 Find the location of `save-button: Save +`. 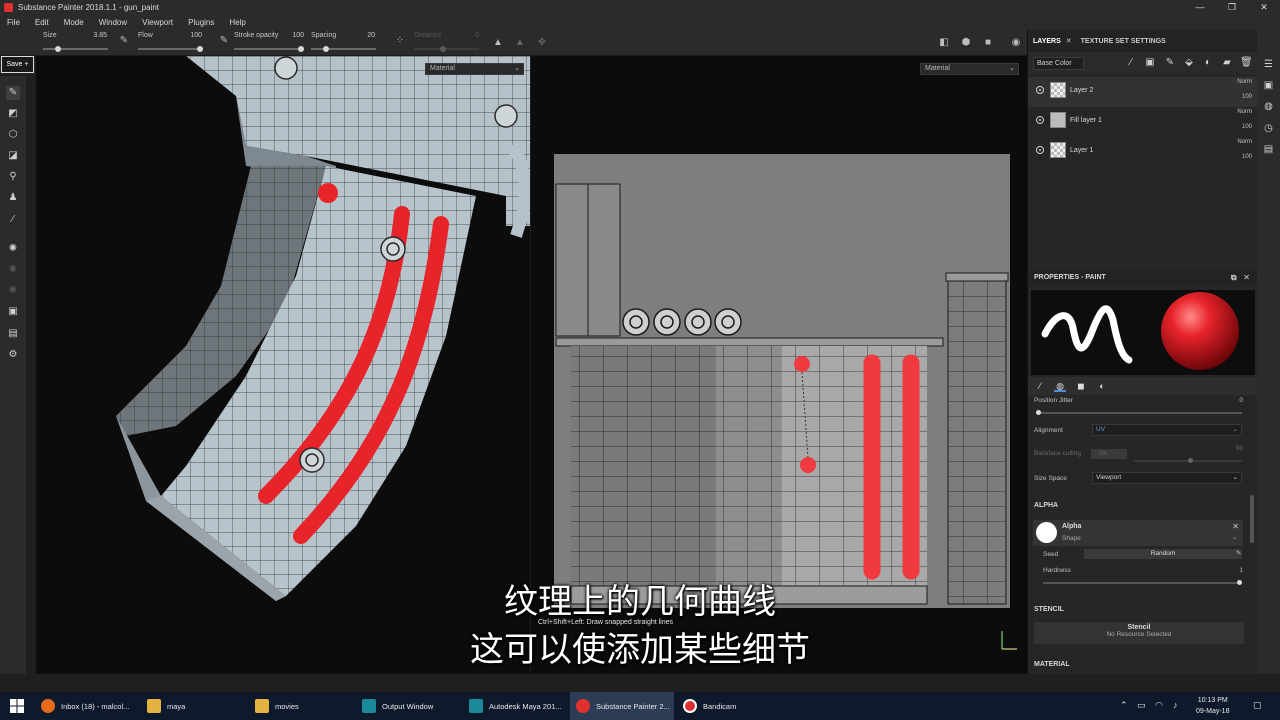

save-button: Save + is located at coordinates (17, 64).